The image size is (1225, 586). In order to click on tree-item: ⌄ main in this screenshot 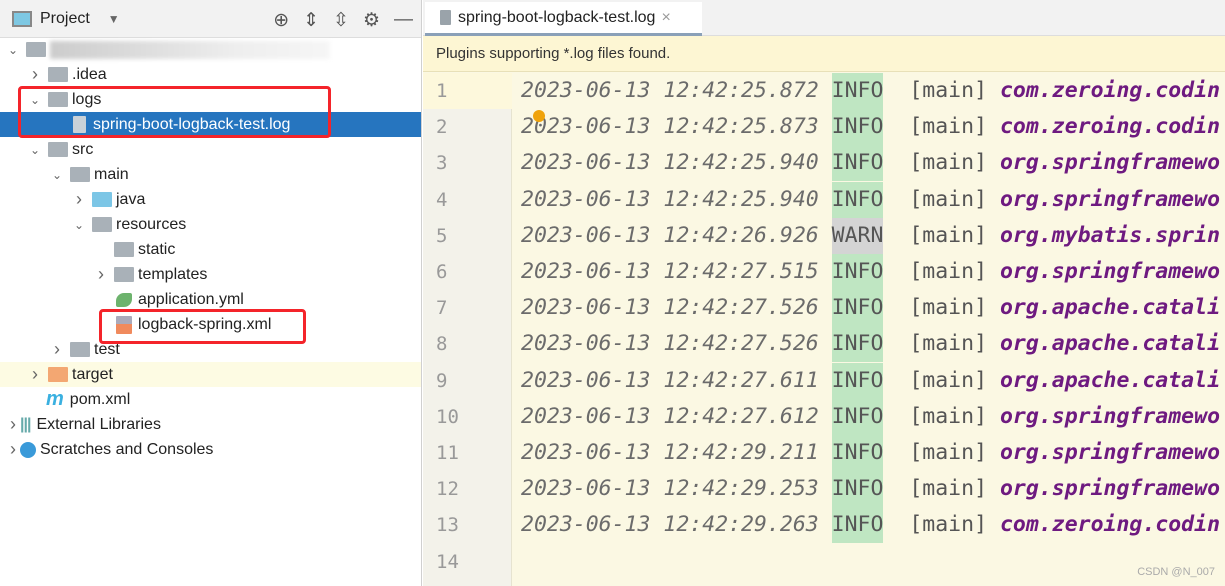, I will do `click(210, 174)`.